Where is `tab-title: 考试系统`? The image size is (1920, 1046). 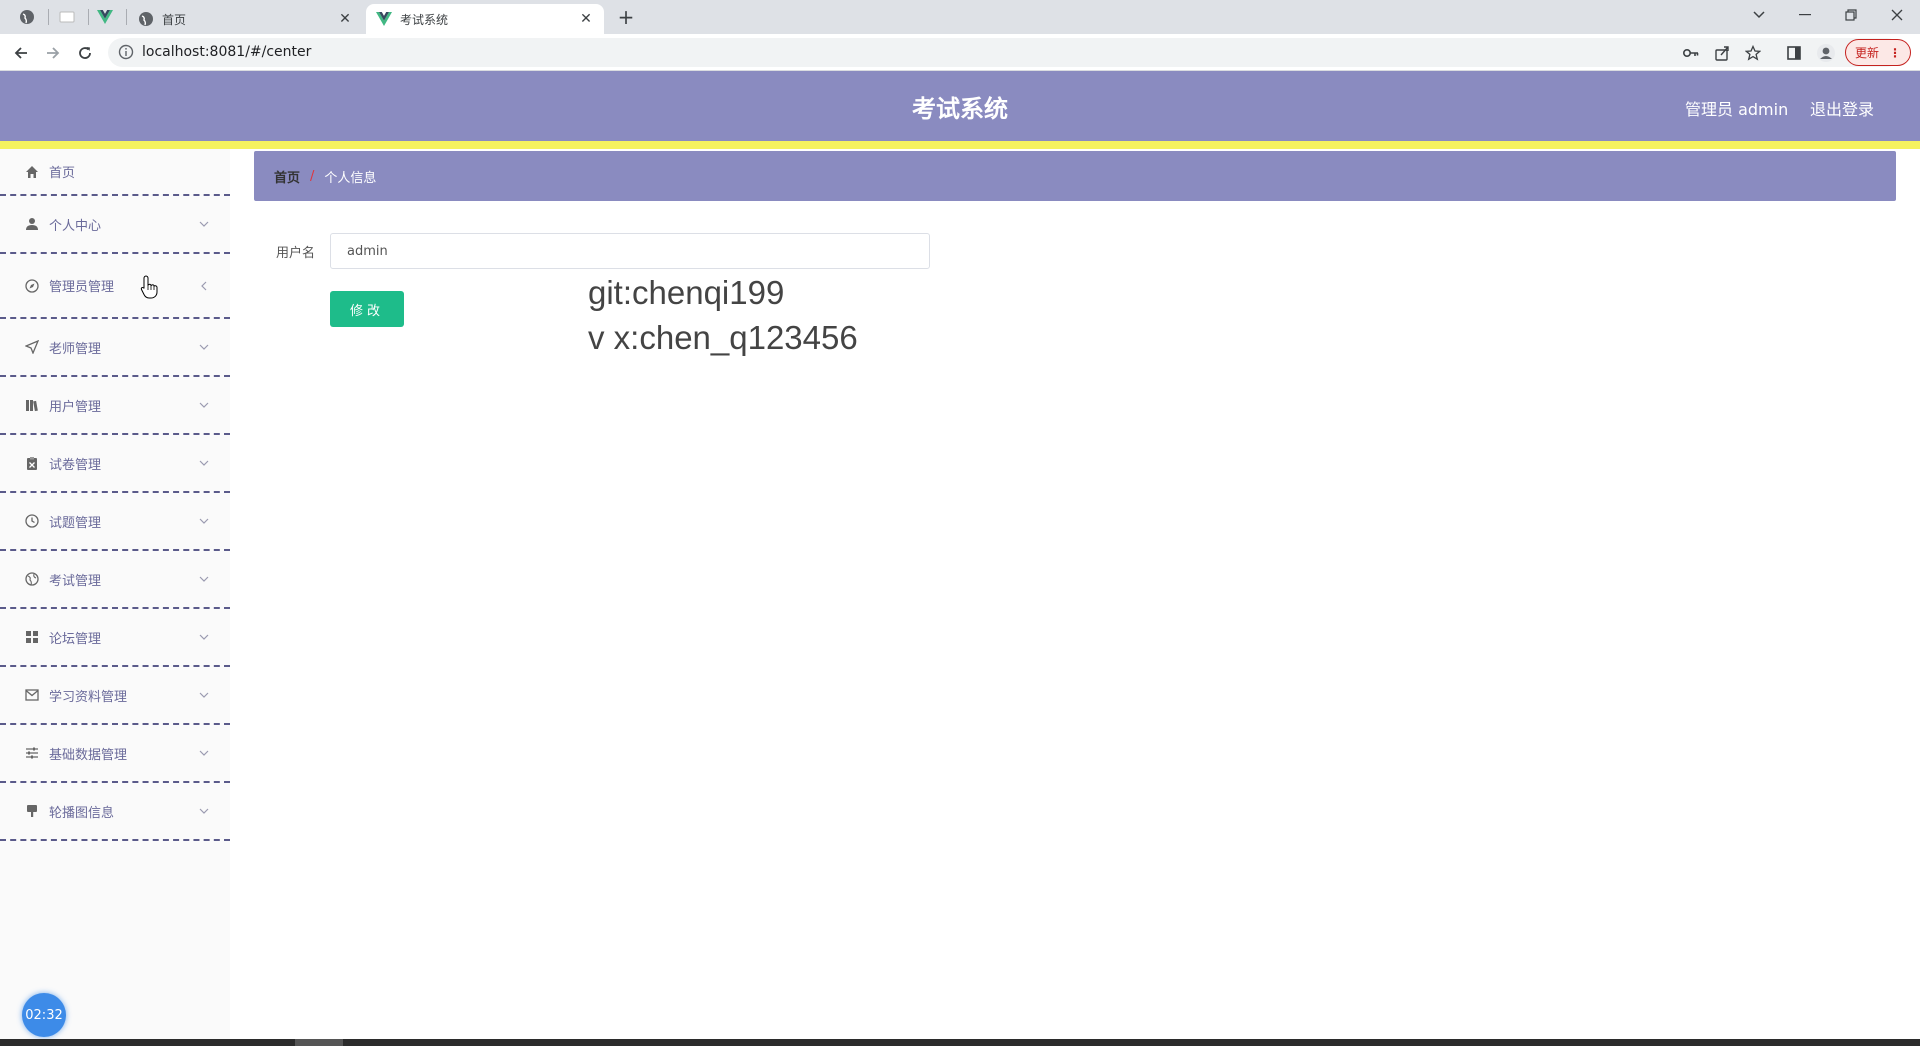
tab-title: 考试系统 is located at coordinates (424, 19).